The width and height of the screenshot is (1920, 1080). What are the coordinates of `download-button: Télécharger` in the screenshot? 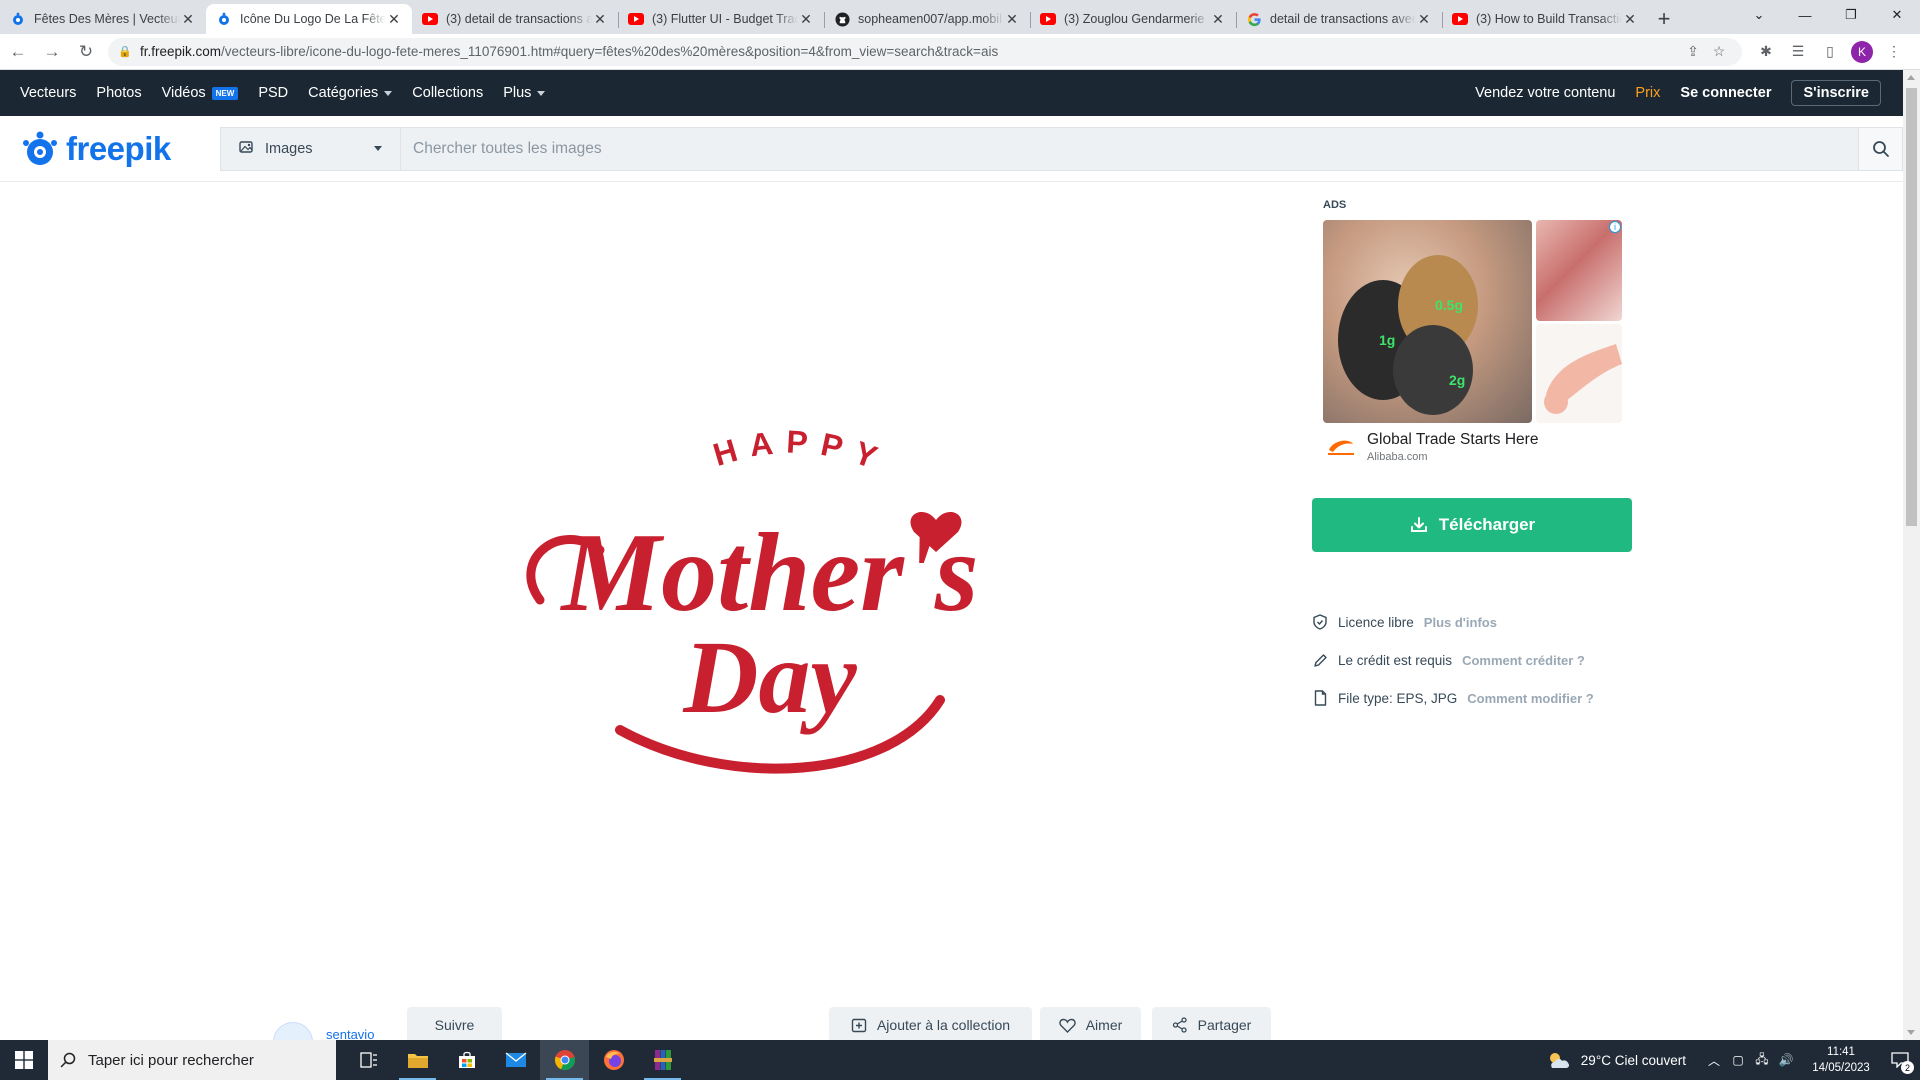 It's located at (1472, 525).